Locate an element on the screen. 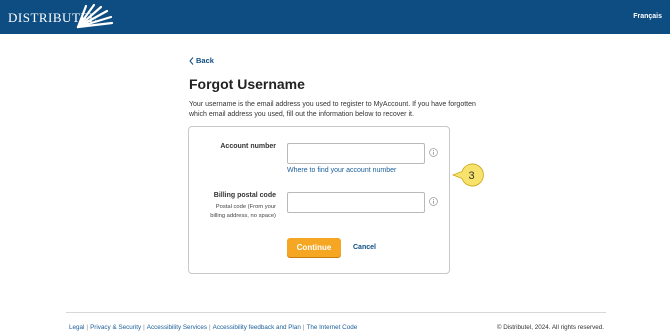  continue-button: Continue is located at coordinates (314, 247).